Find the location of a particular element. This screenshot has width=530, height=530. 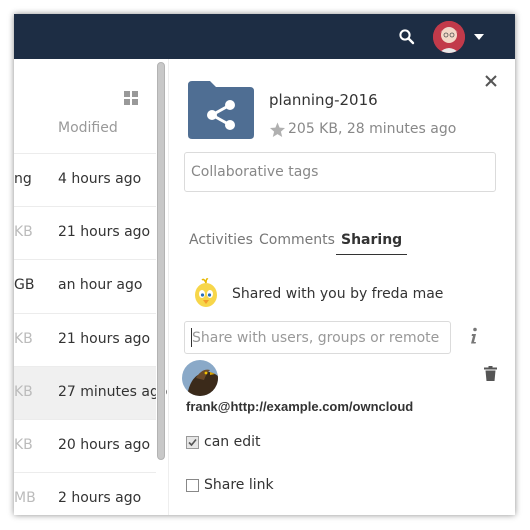

text-cursor is located at coordinates (191, 337).